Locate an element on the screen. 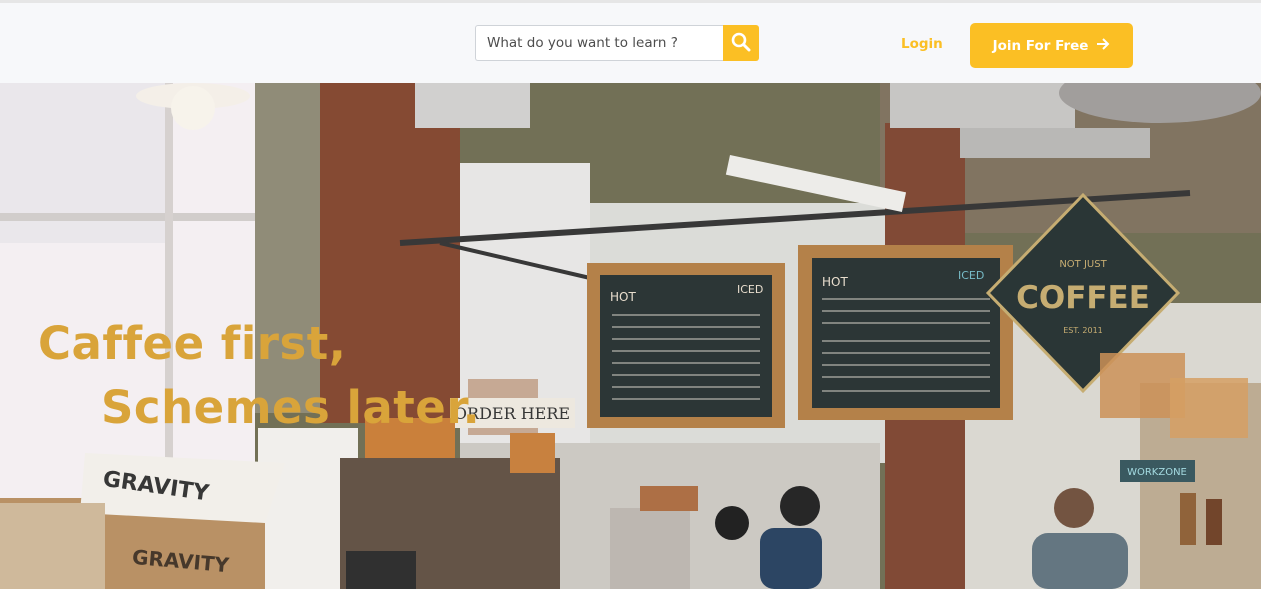  search-button is located at coordinates (741, 43).